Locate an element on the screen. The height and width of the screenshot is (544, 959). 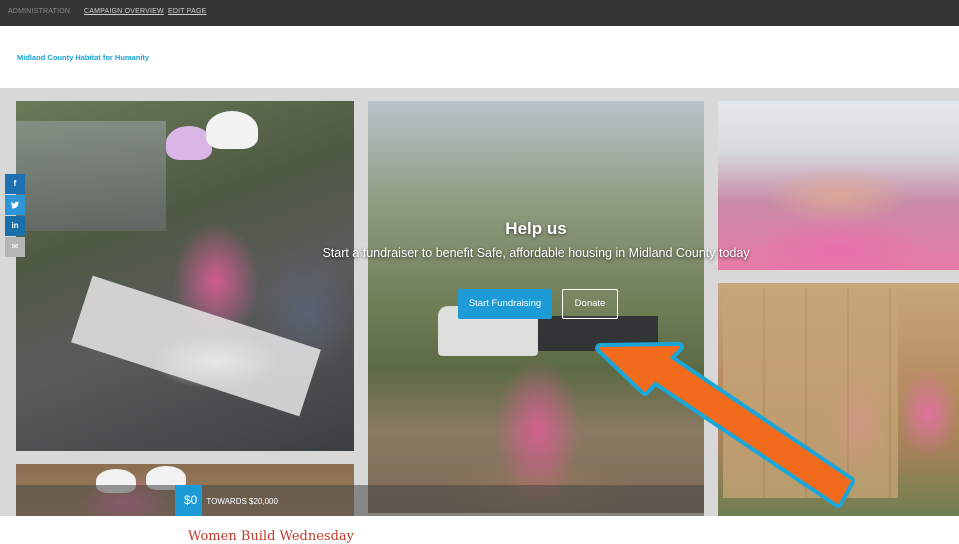
campaign-overview-link: CAMPAIGN OVERVIEW is located at coordinates (124, 11).